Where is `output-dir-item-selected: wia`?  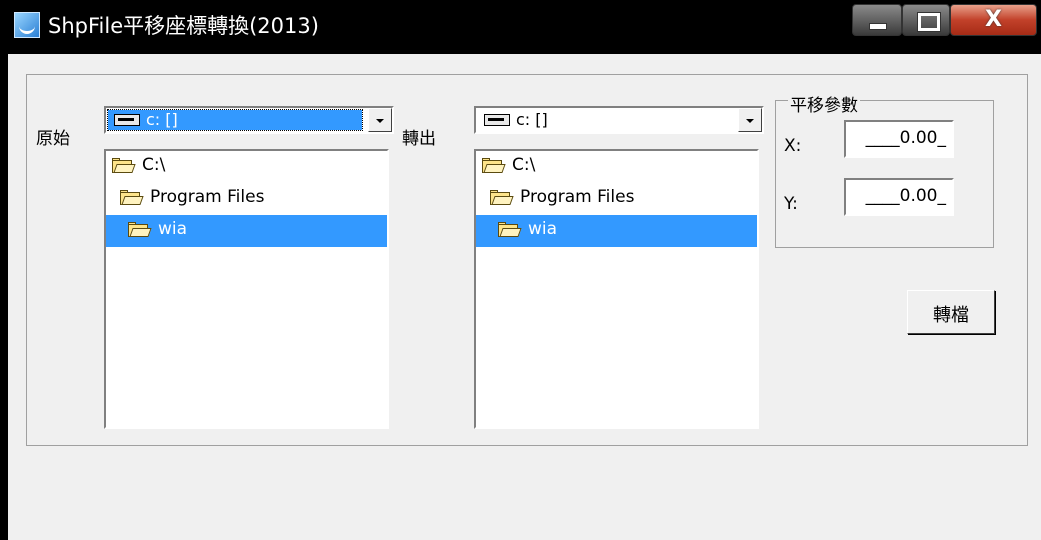 output-dir-item-selected: wia is located at coordinates (616, 231).